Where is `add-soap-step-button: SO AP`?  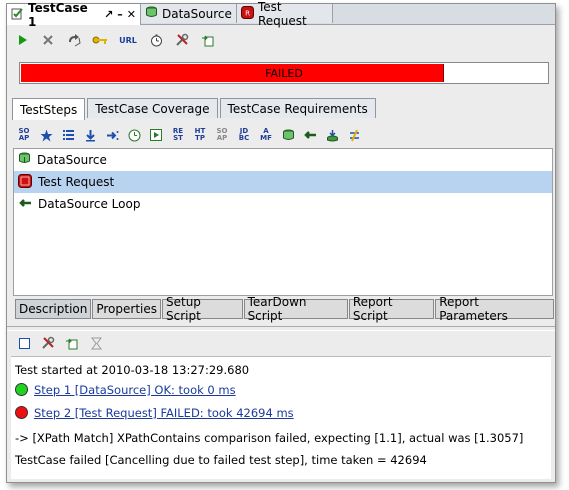
add-soap-step-button: SO AP is located at coordinates (24, 135).